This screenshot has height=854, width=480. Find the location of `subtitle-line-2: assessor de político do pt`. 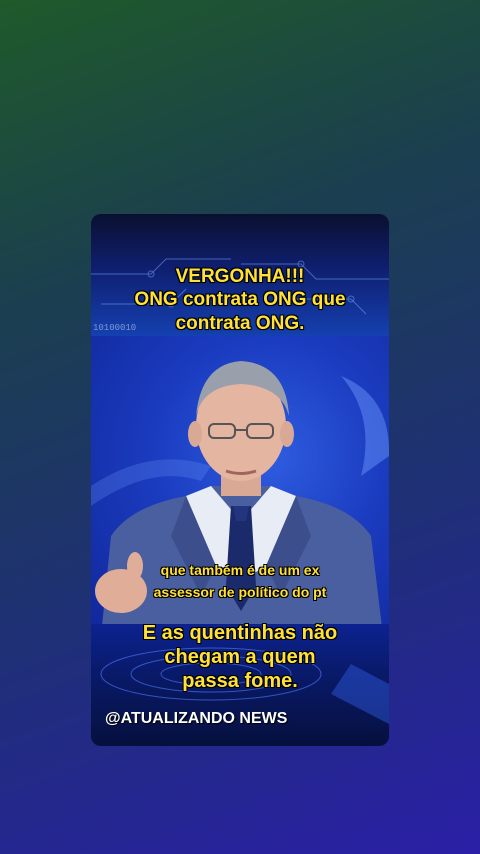

subtitle-line-2: assessor de político do pt is located at coordinates (240, 592).